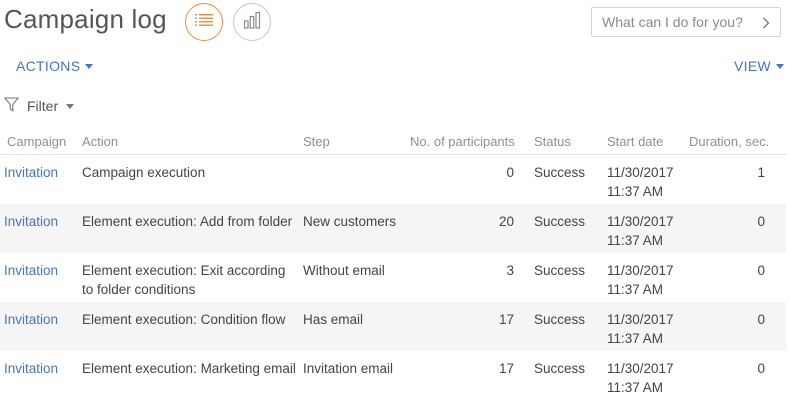 The height and width of the screenshot is (397, 790). I want to click on step-cell: Without email, so click(344, 270).